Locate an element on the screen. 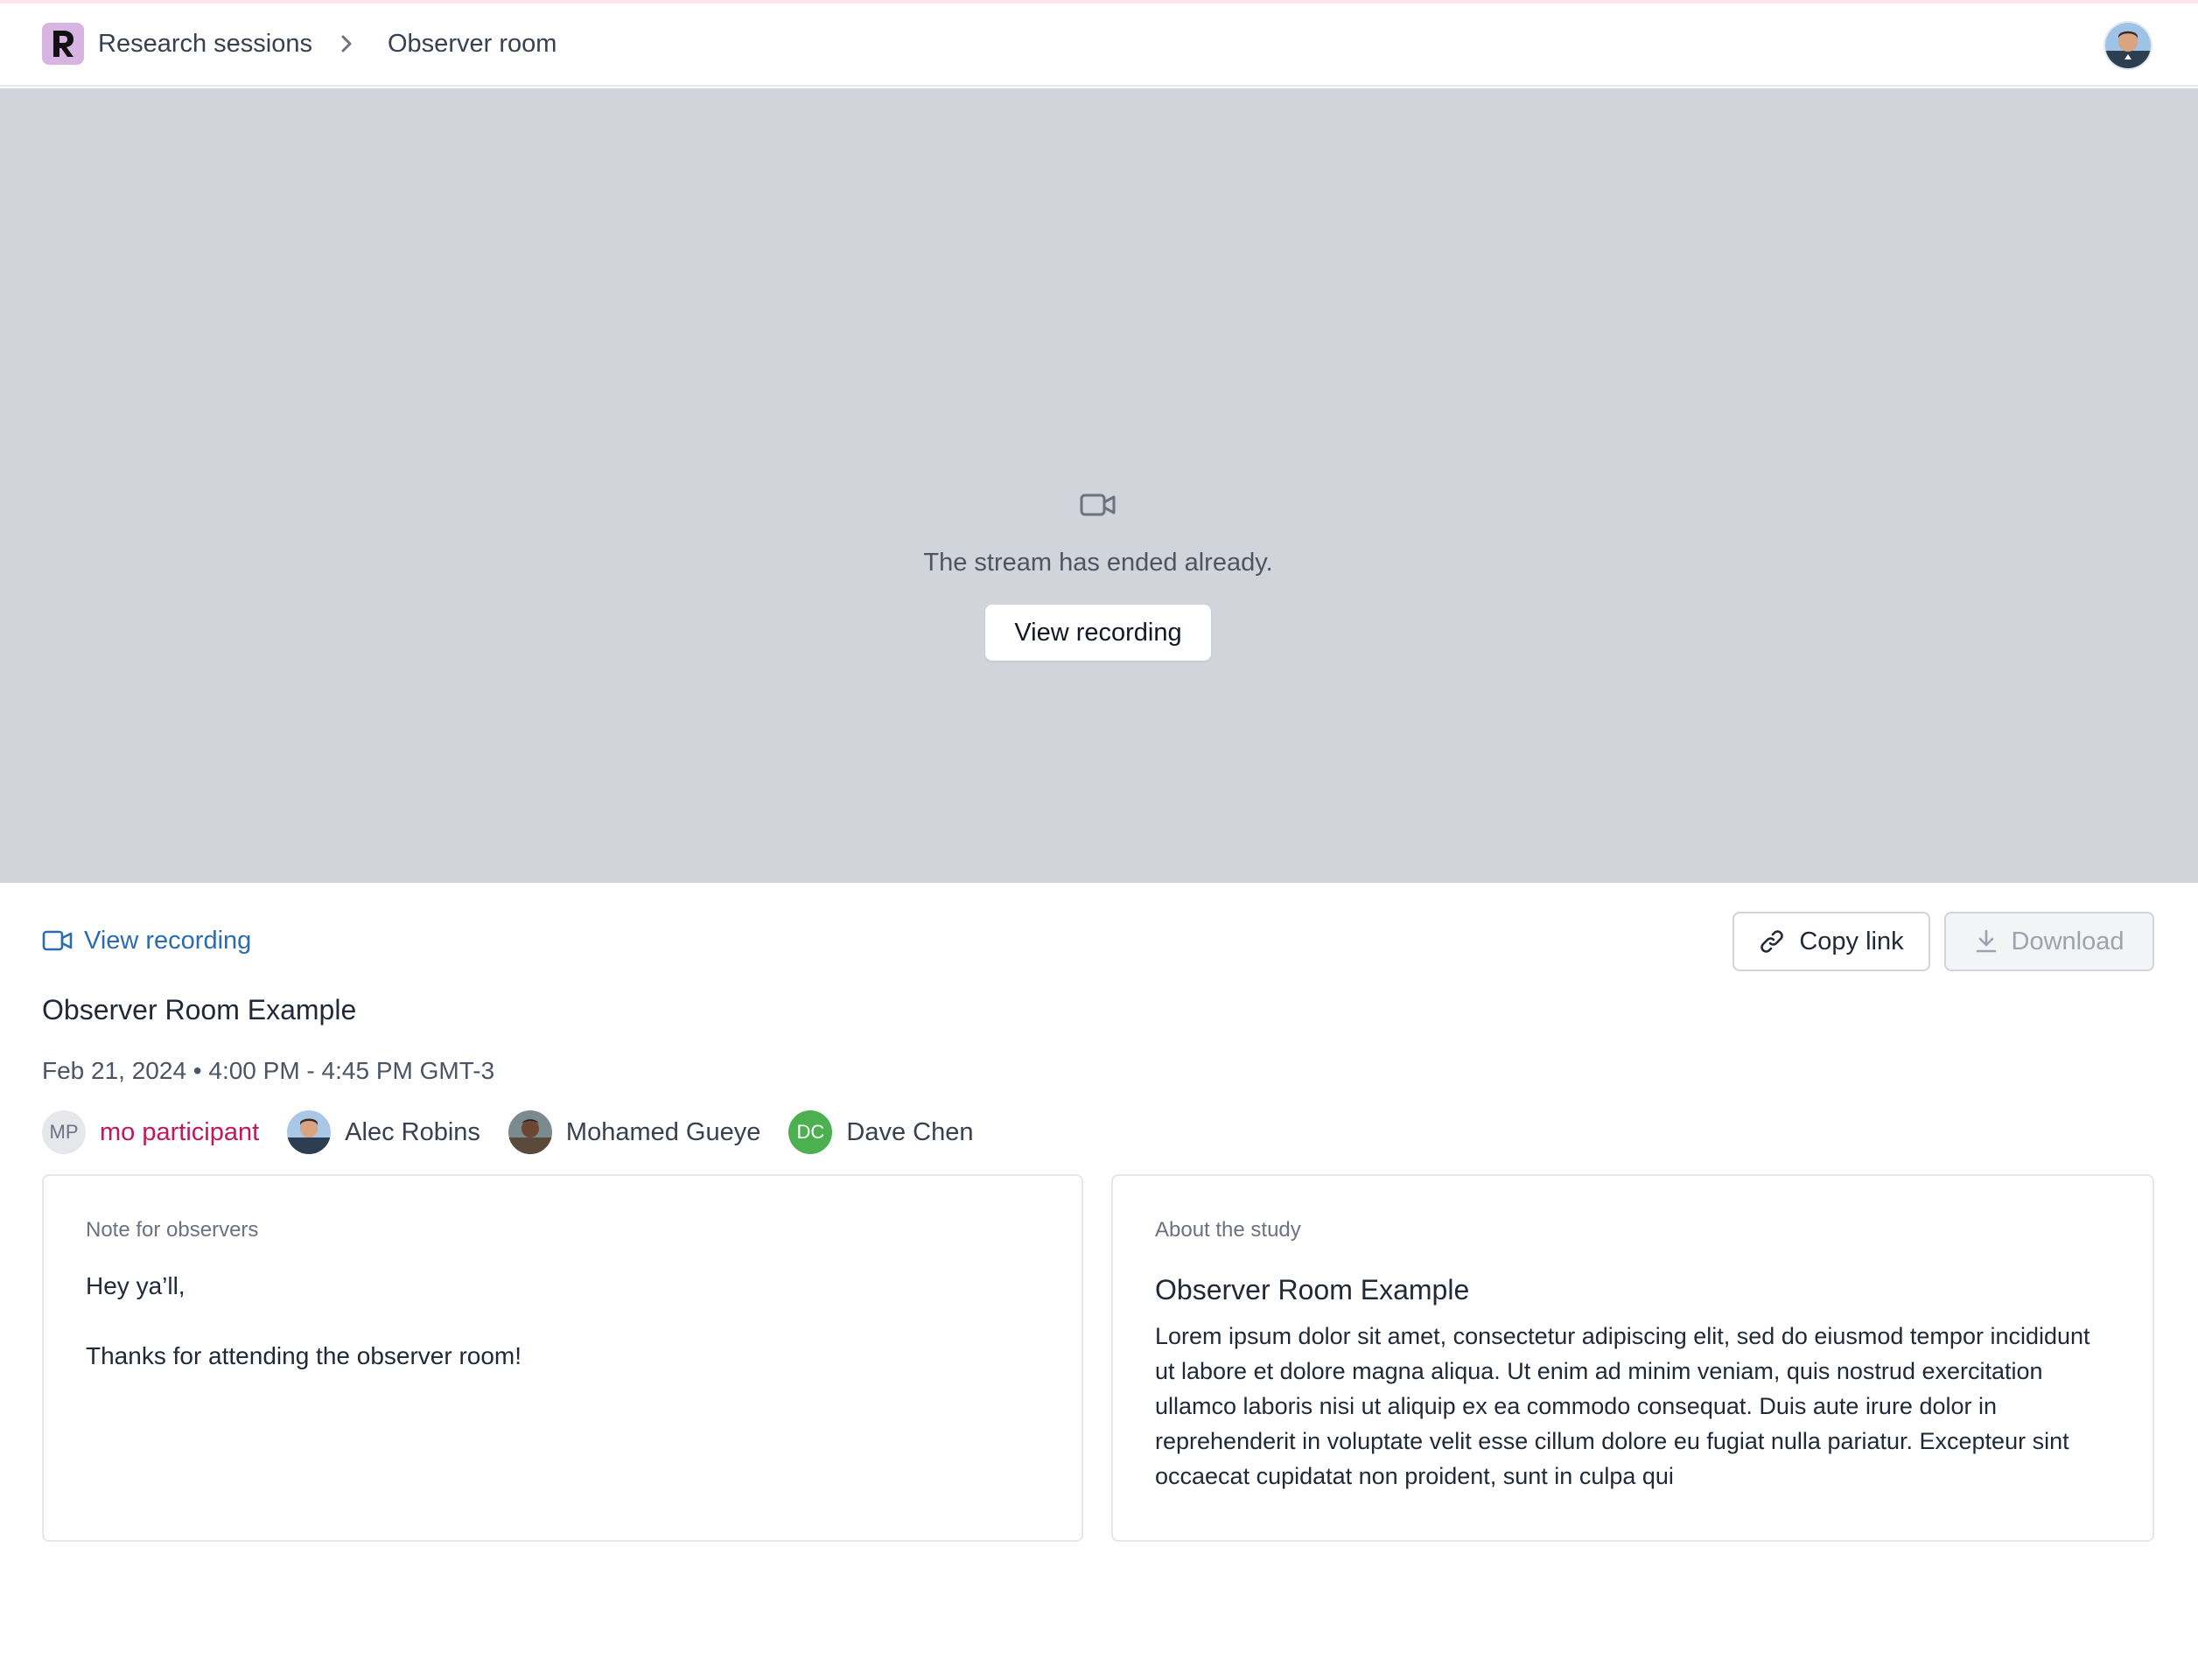 Image resolution: width=2198 pixels, height=1680 pixels. user-avatar is located at coordinates (2128, 45).